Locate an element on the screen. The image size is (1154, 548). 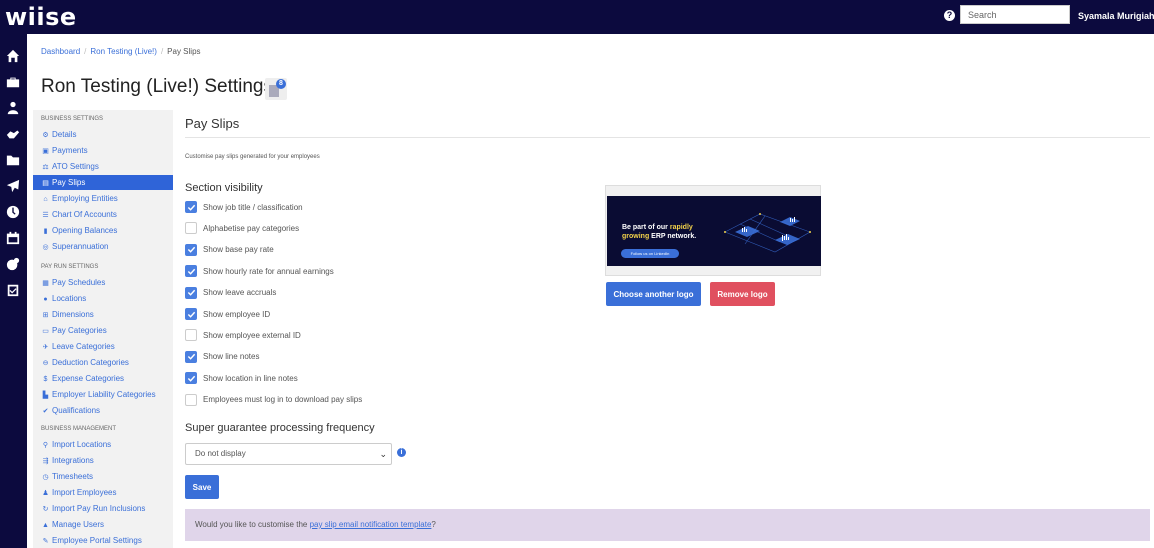
menu-item-label: Details is located at coordinates (64, 134).